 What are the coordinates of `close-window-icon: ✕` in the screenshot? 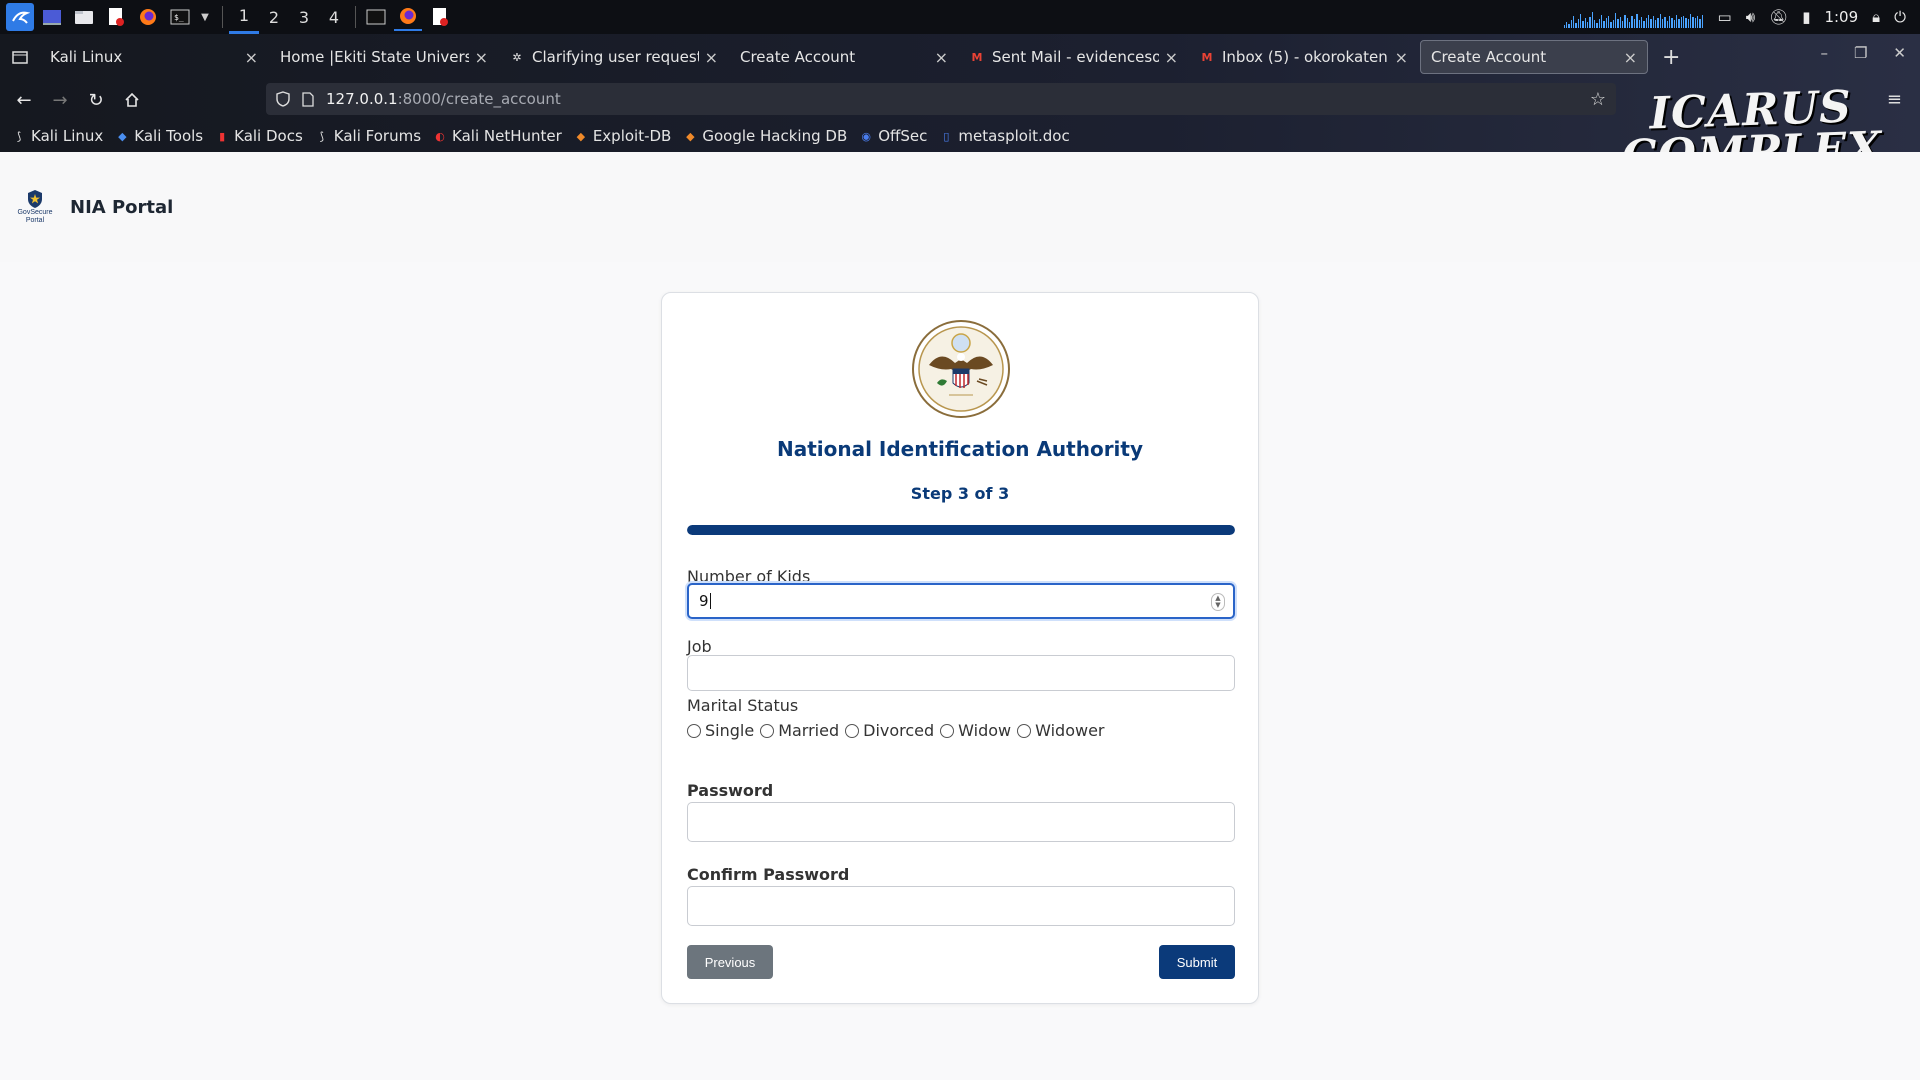 It's located at (1899, 53).